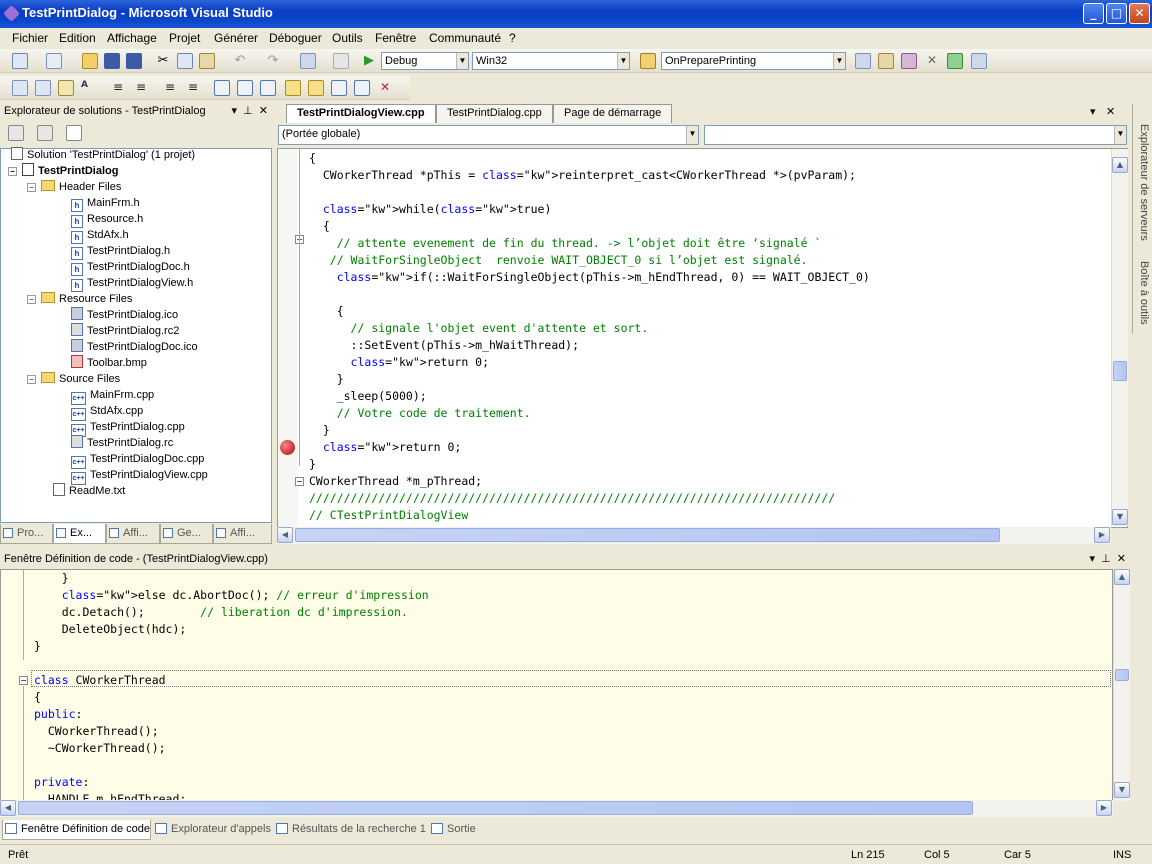  I want to click on file-item: h MainFrm.h, so click(105, 203).